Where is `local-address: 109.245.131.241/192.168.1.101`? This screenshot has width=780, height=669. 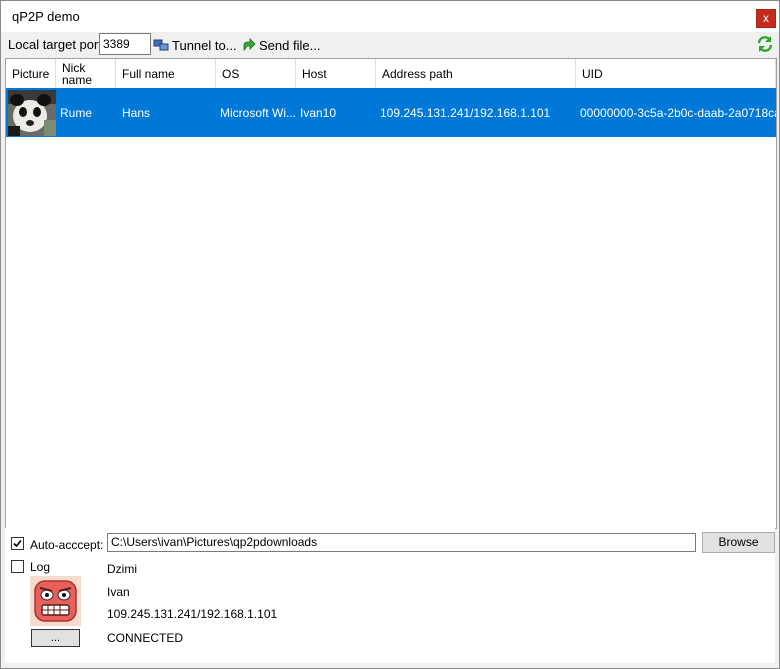 local-address: 109.245.131.241/192.168.1.101 is located at coordinates (192, 614).